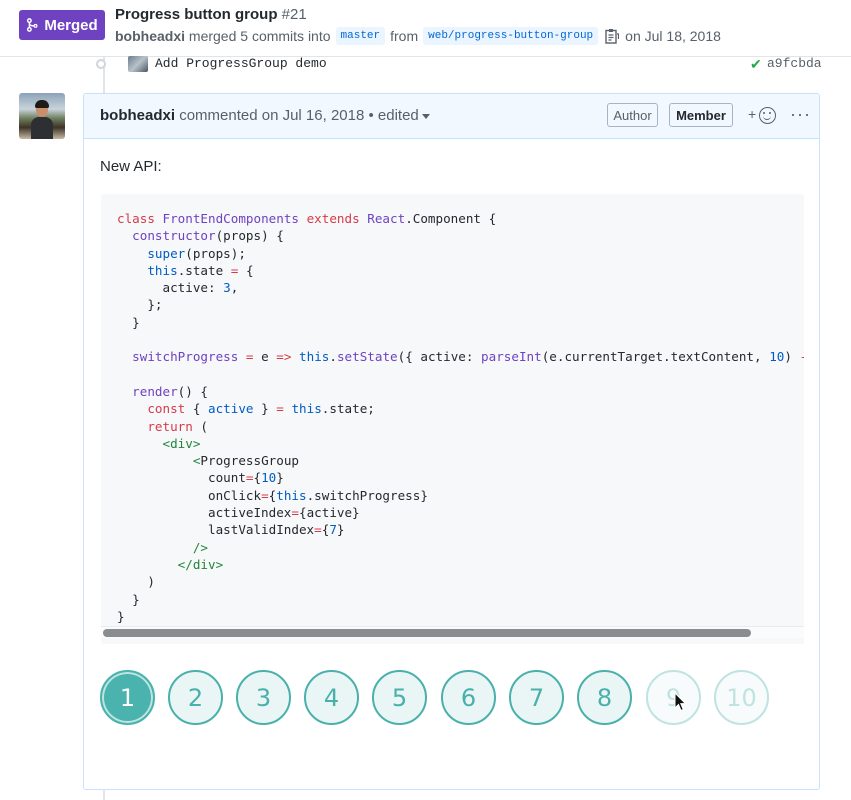 Image resolution: width=851 pixels, height=800 pixels. Describe the element at coordinates (741, 697) in the screenshot. I see `progress-button-10: 10` at that location.